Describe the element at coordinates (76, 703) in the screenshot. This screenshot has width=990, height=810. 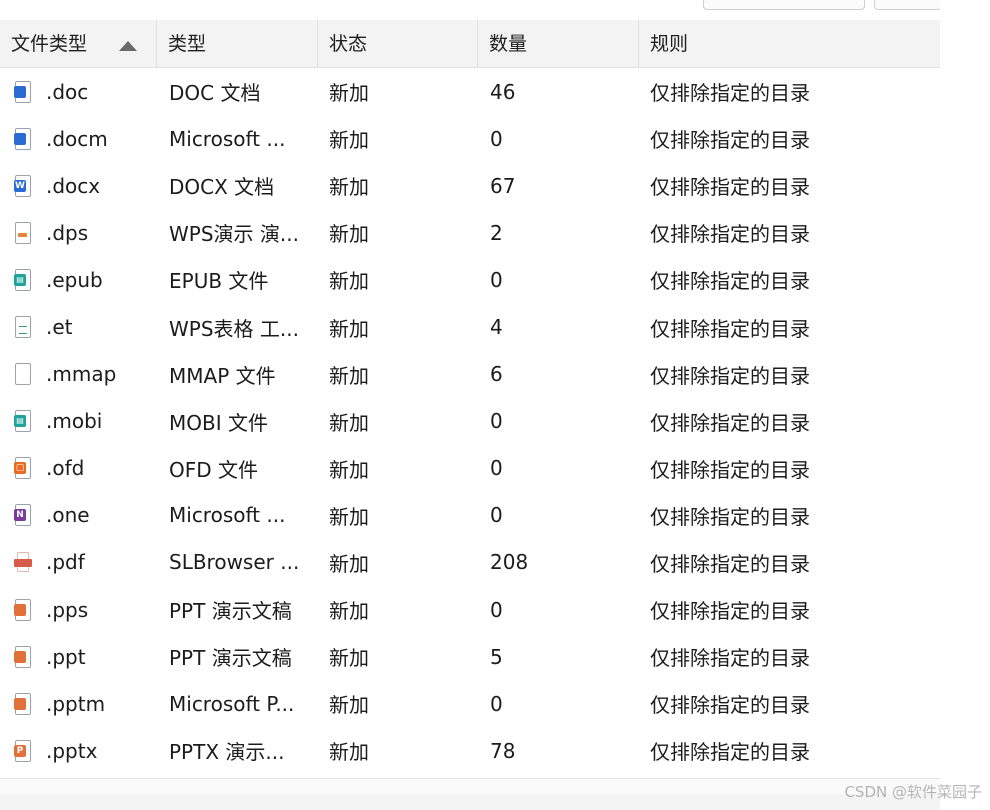
I see `file-extension: .pptm` at that location.